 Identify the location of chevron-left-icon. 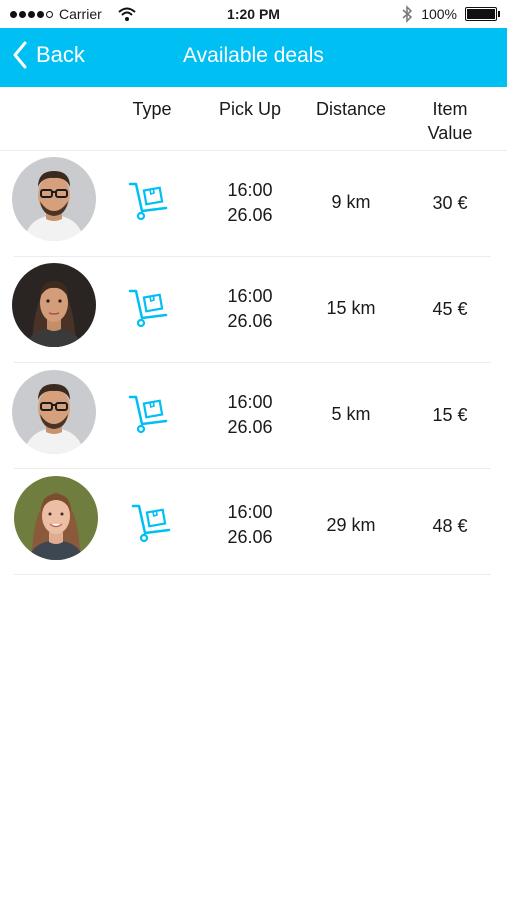
(20, 55).